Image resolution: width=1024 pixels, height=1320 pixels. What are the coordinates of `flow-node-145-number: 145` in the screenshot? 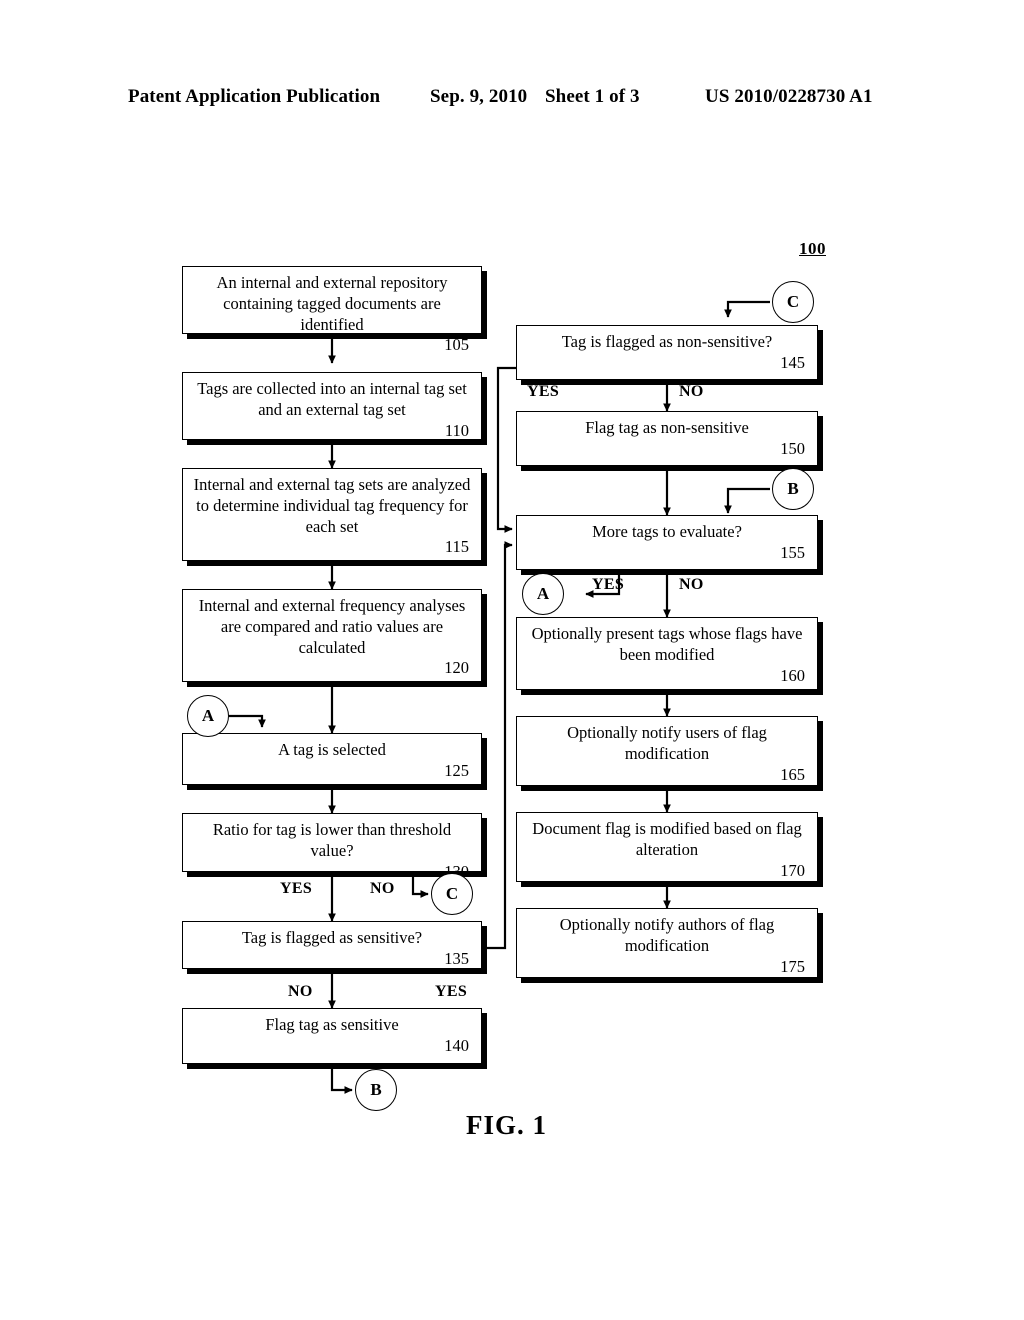 It's located at (792, 362).